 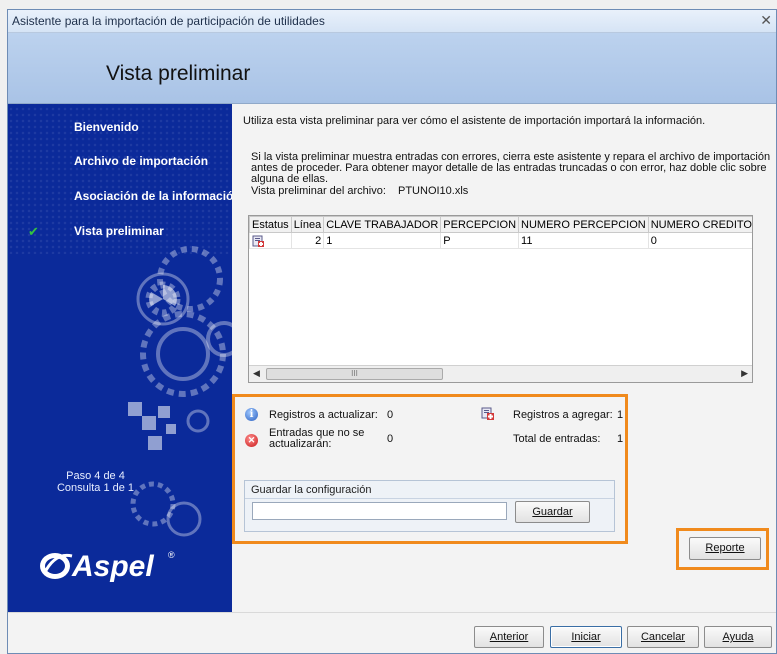 I want to click on scroll-right-icon: ▶, so click(x=744, y=373).